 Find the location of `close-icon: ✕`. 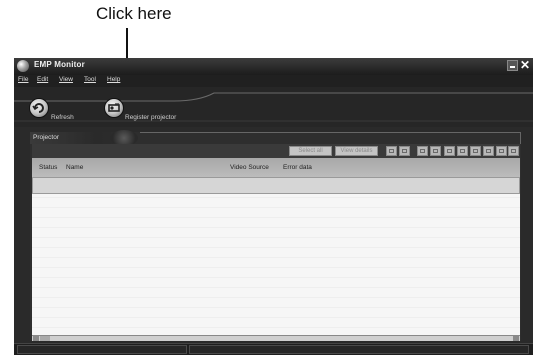

close-icon: ✕ is located at coordinates (525, 65).